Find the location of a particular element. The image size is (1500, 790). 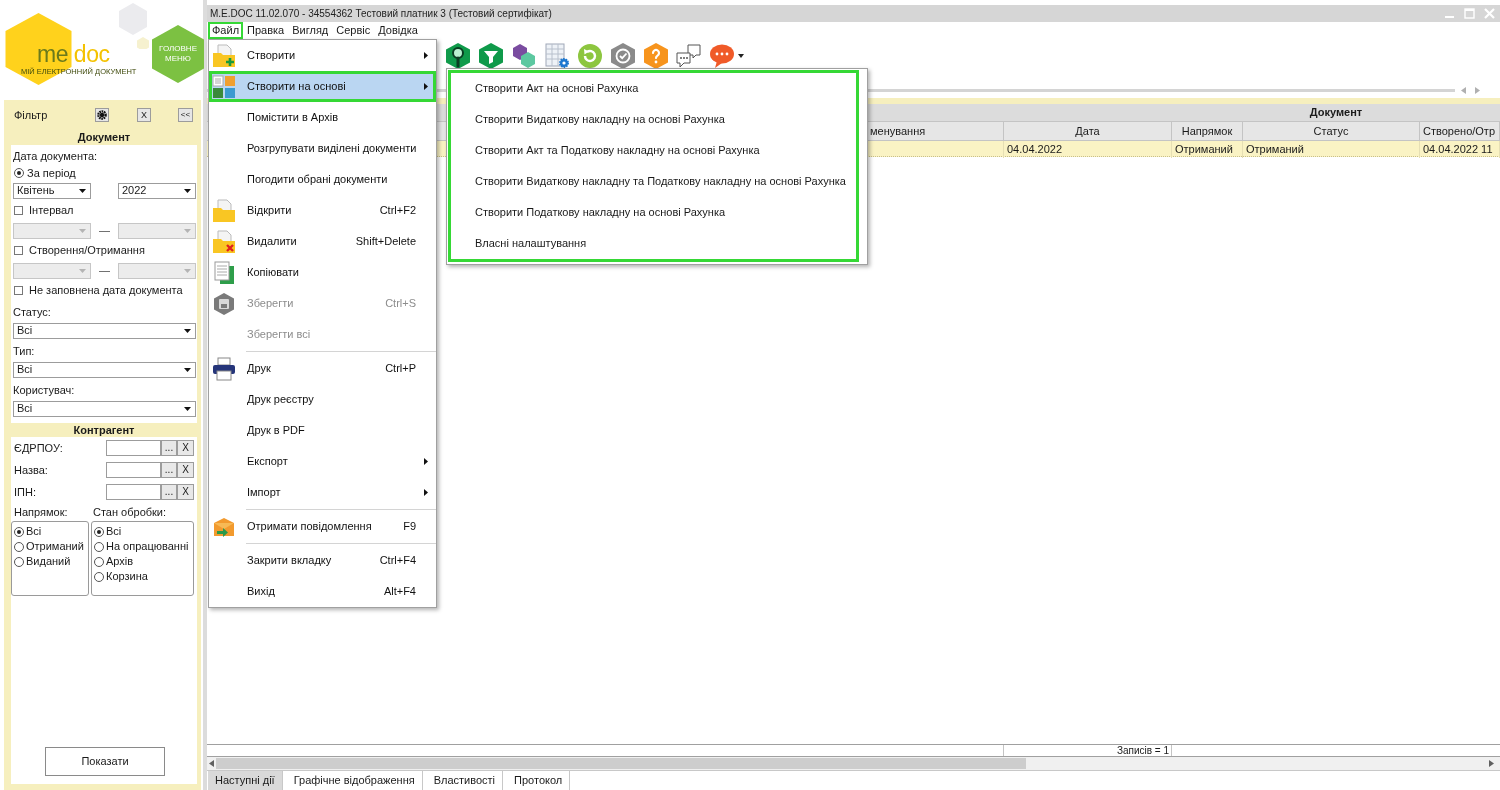

radio-label: Виданий is located at coordinates (48, 562).